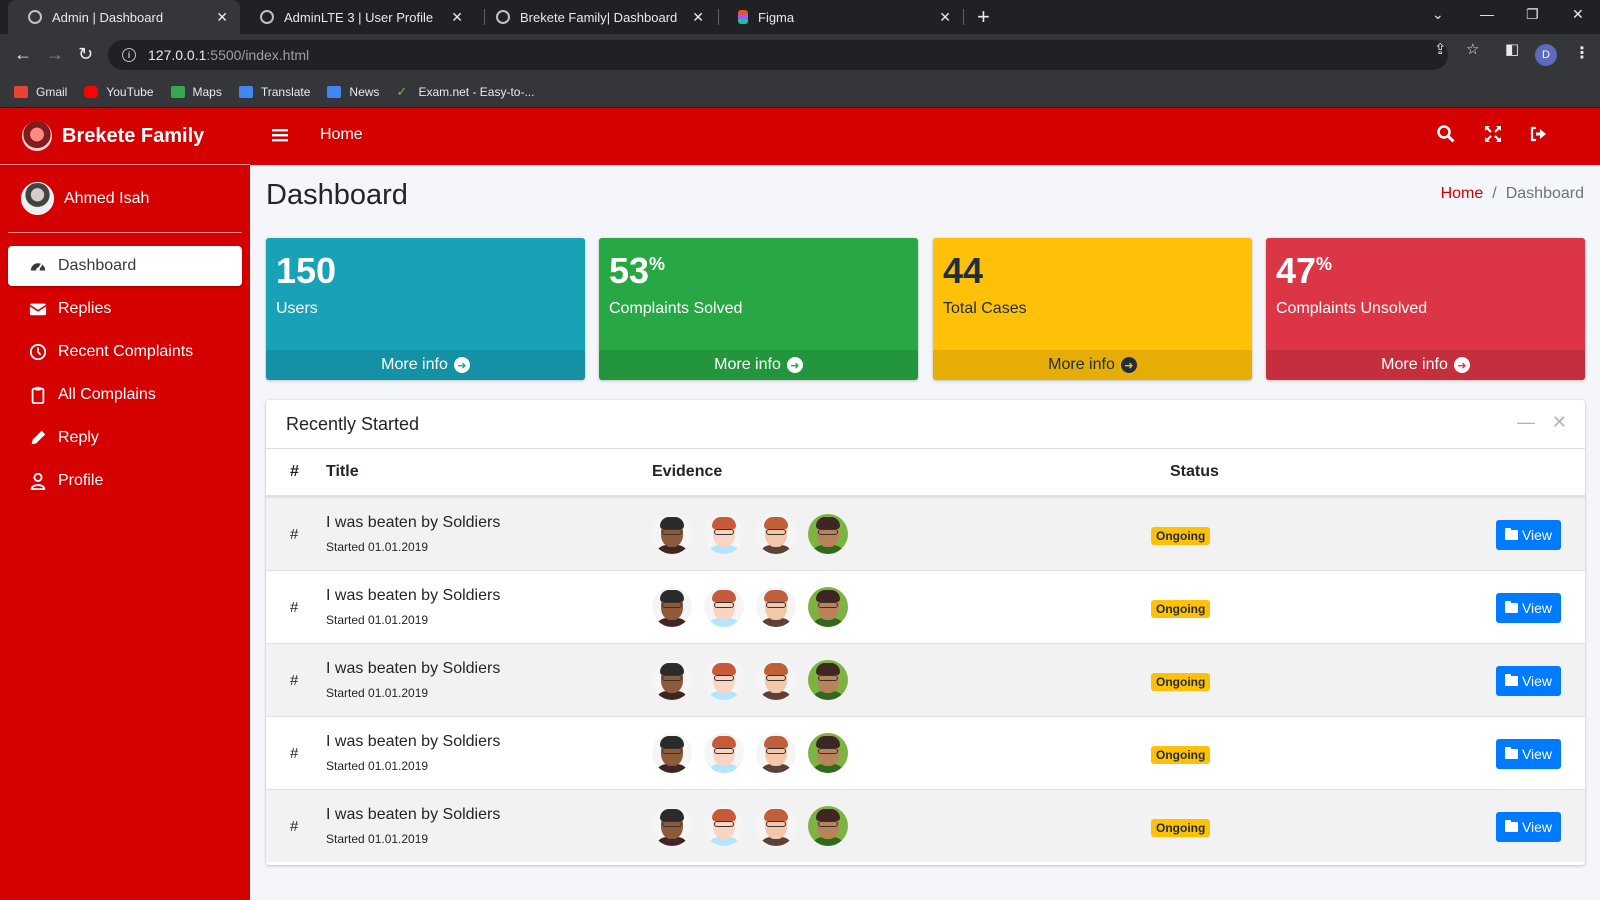 This screenshot has width=1600, height=900. I want to click on sidebar-item-recent-complaints: Recent Complaints, so click(125, 352).